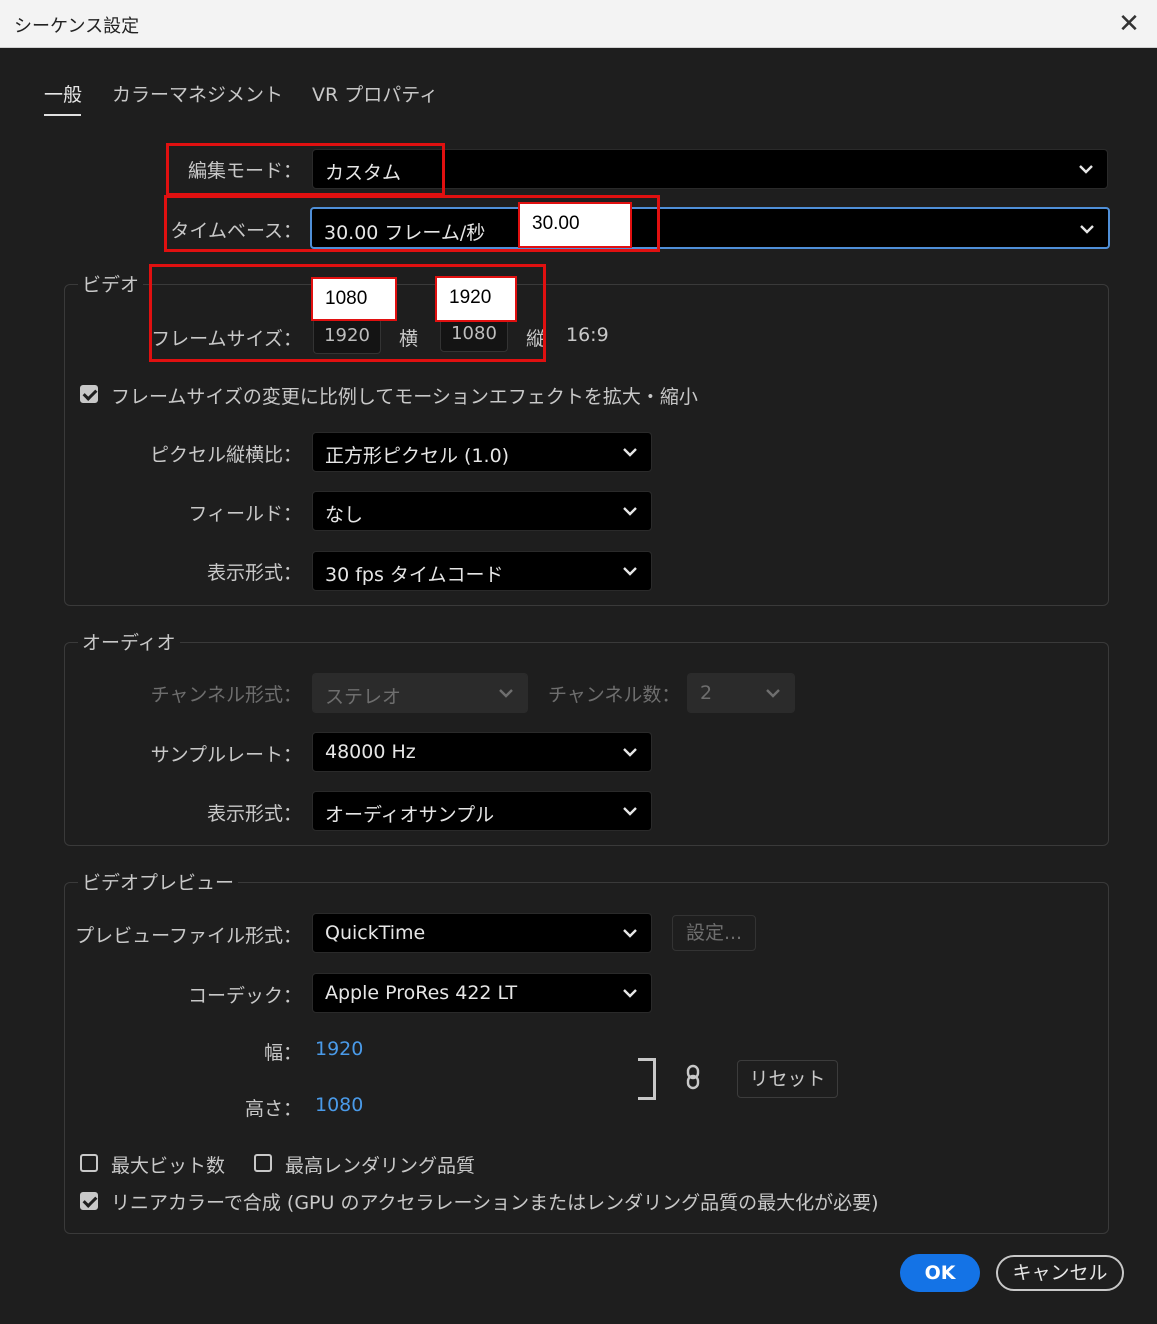  I want to click on codec-select: Apple ProRes 422 LT, so click(482, 993).